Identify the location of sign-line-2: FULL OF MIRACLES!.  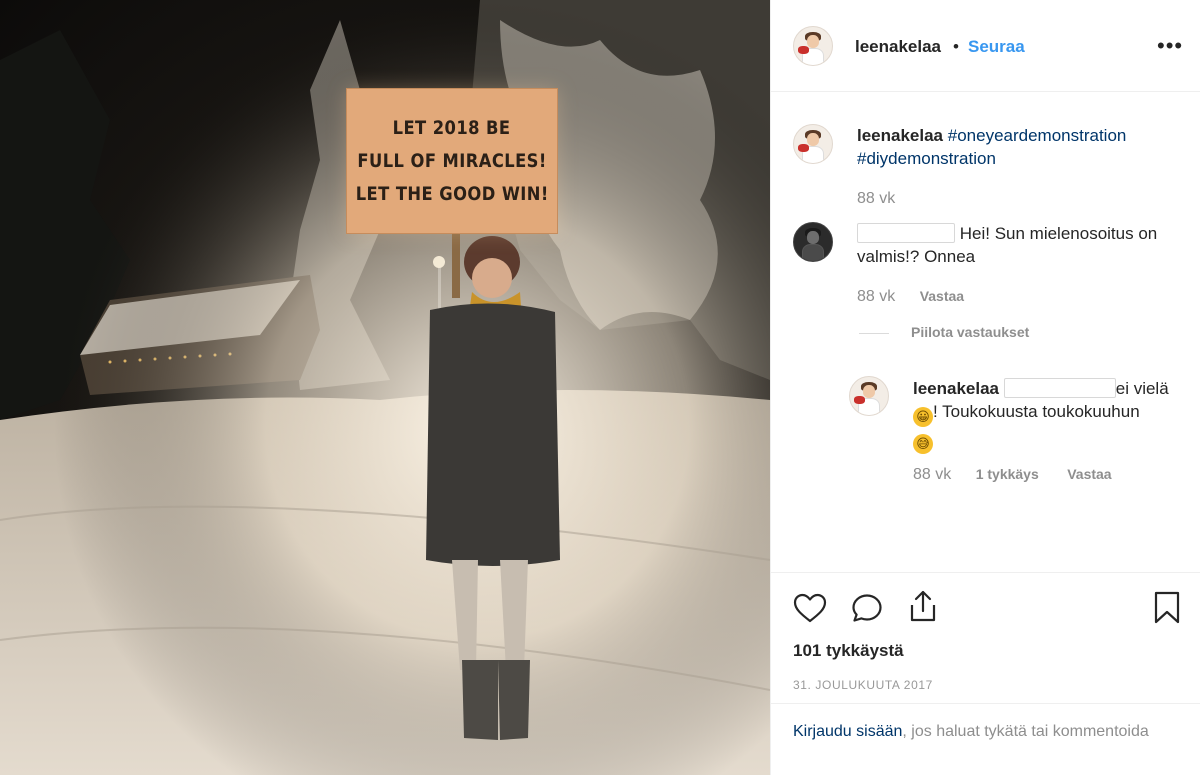
(452, 160).